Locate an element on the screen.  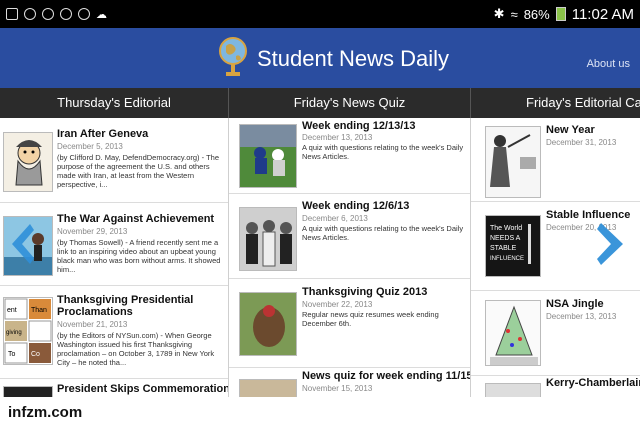
clock: 11:02 AM is located at coordinates (602, 14).